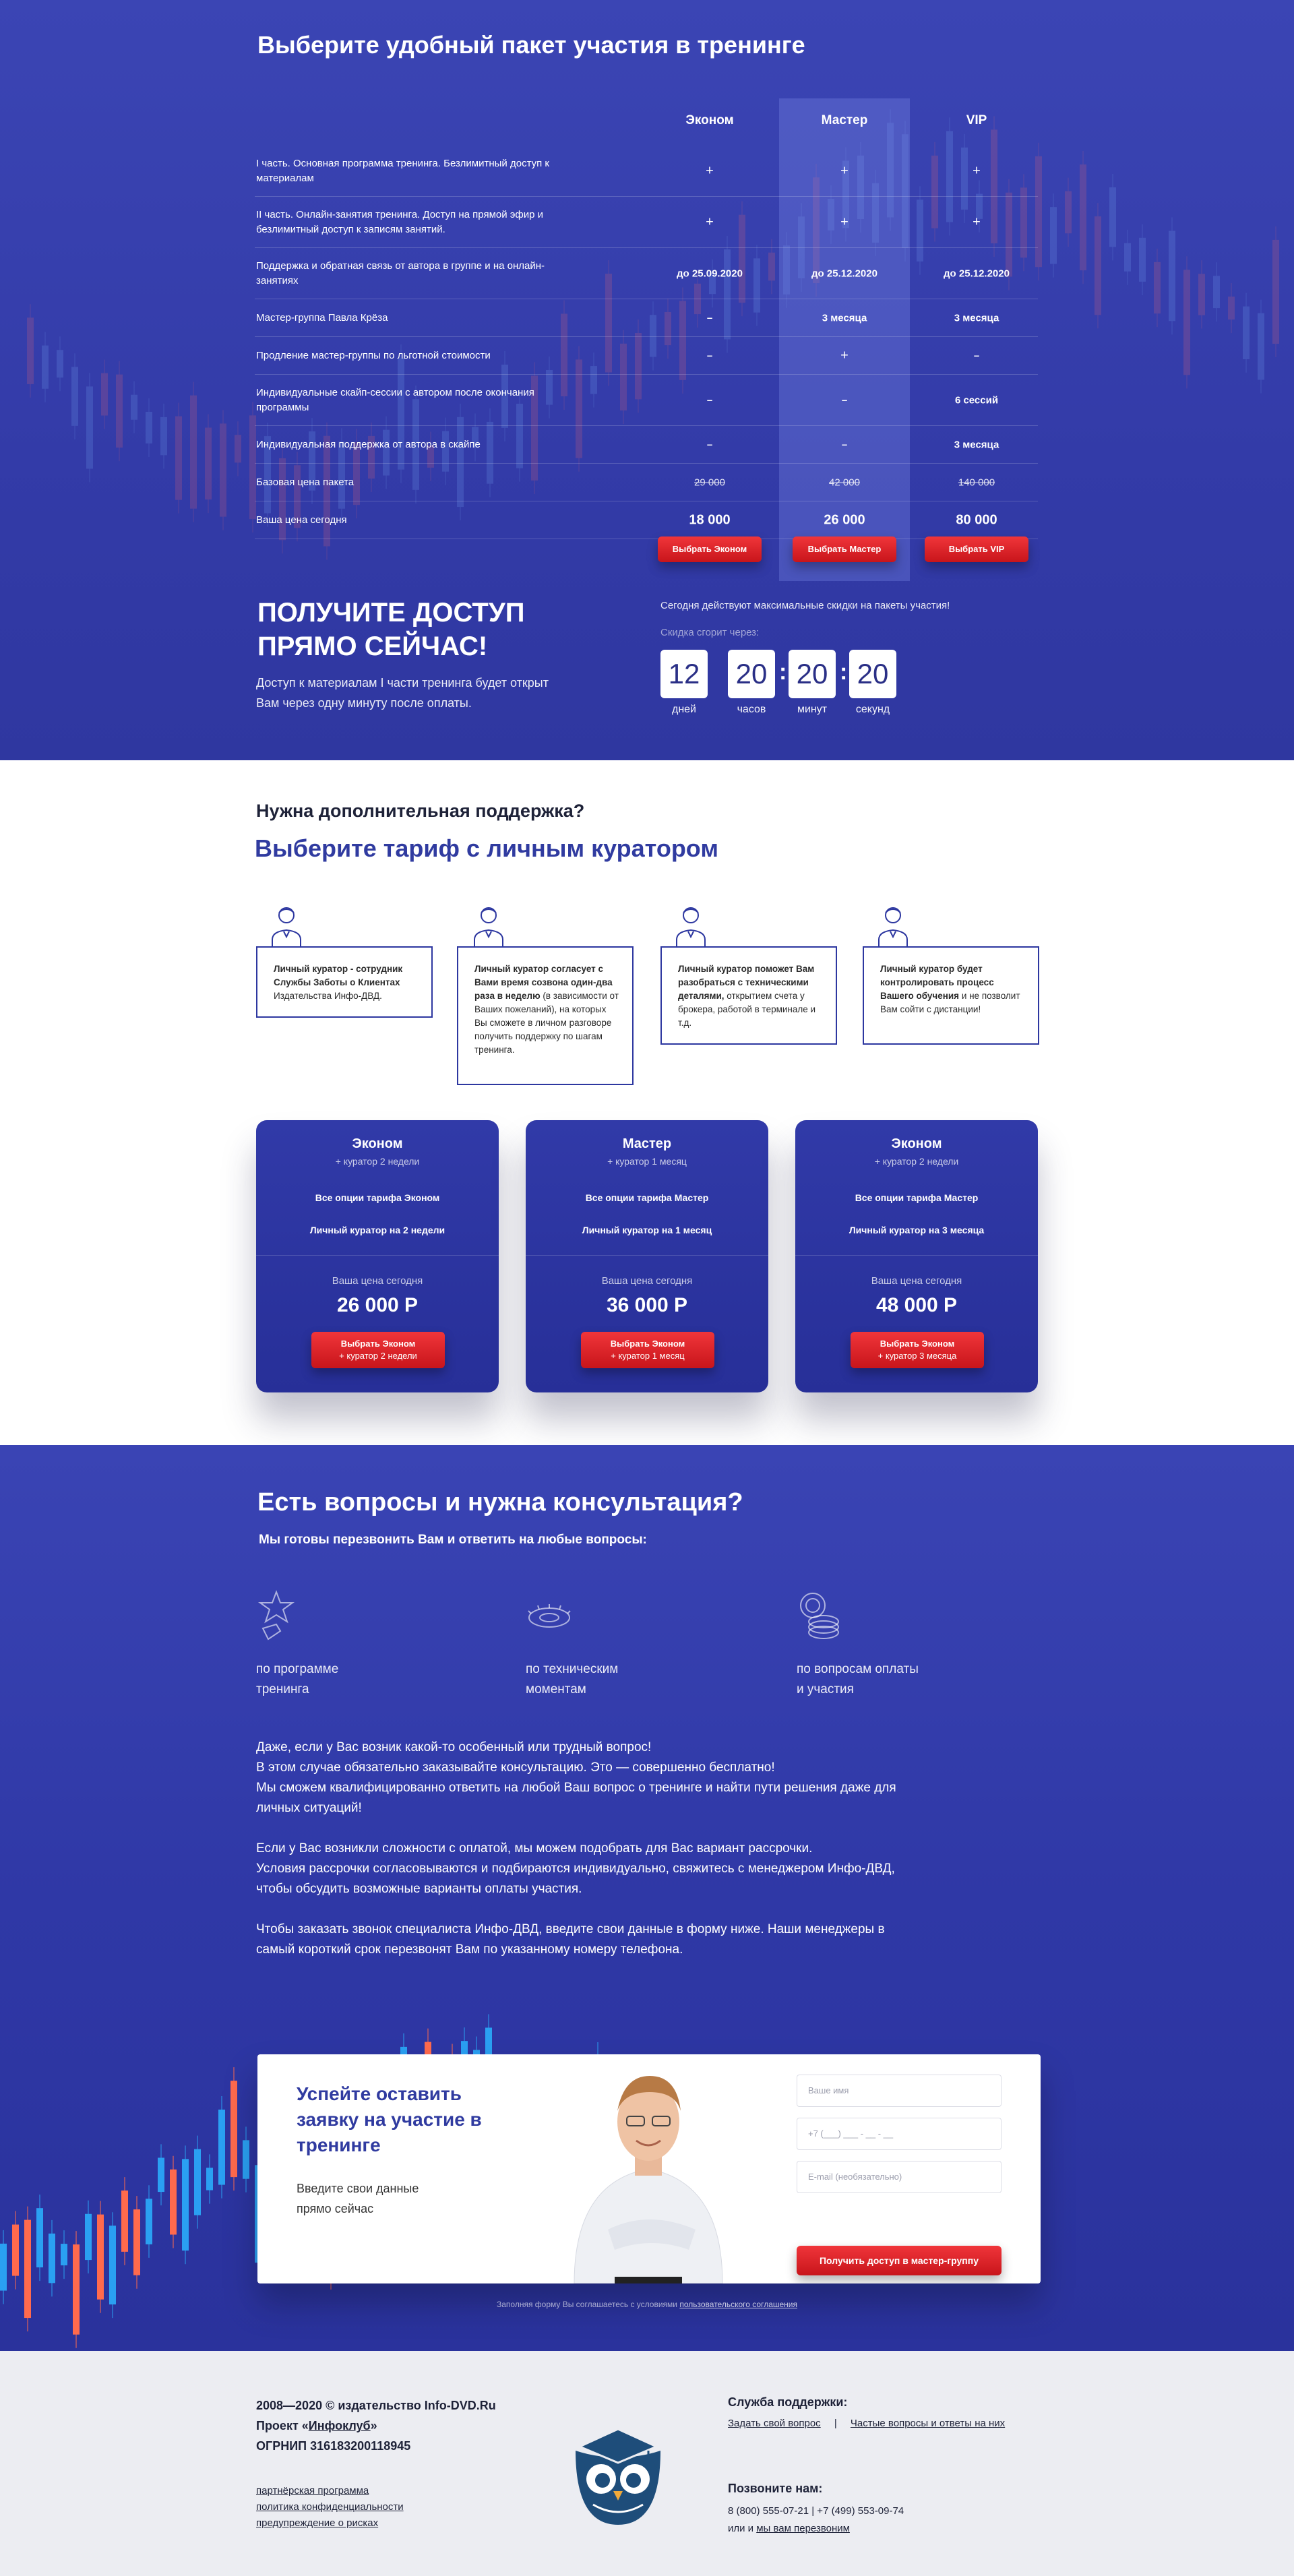  Describe the element at coordinates (647, 1161) in the screenshot. I see `tariff-subtitle: + куратор 1 месяц` at that location.